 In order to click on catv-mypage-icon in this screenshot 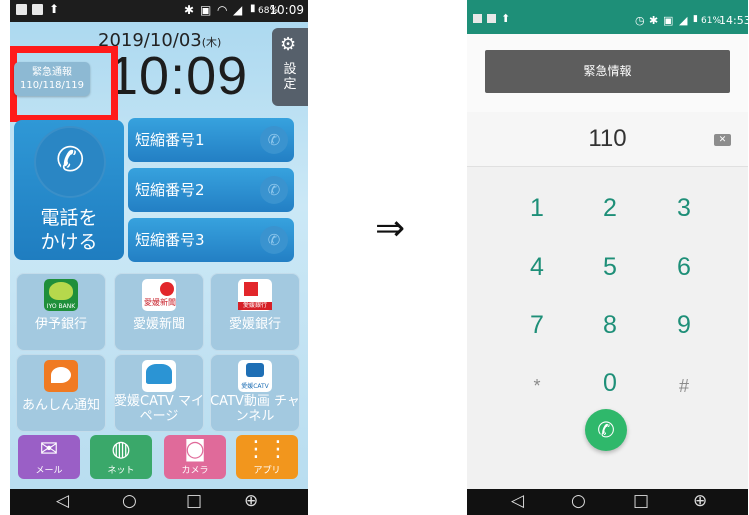, I will do `click(159, 376)`.